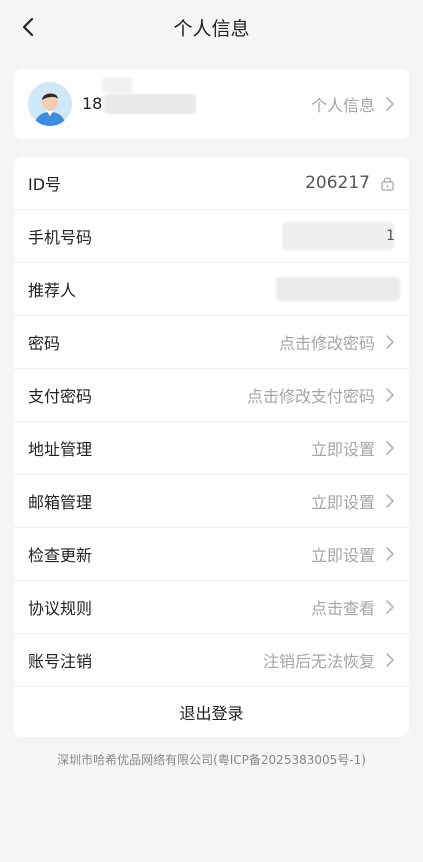  What do you see at coordinates (45, 184) in the screenshot?
I see `row-label: ID号` at bounding box center [45, 184].